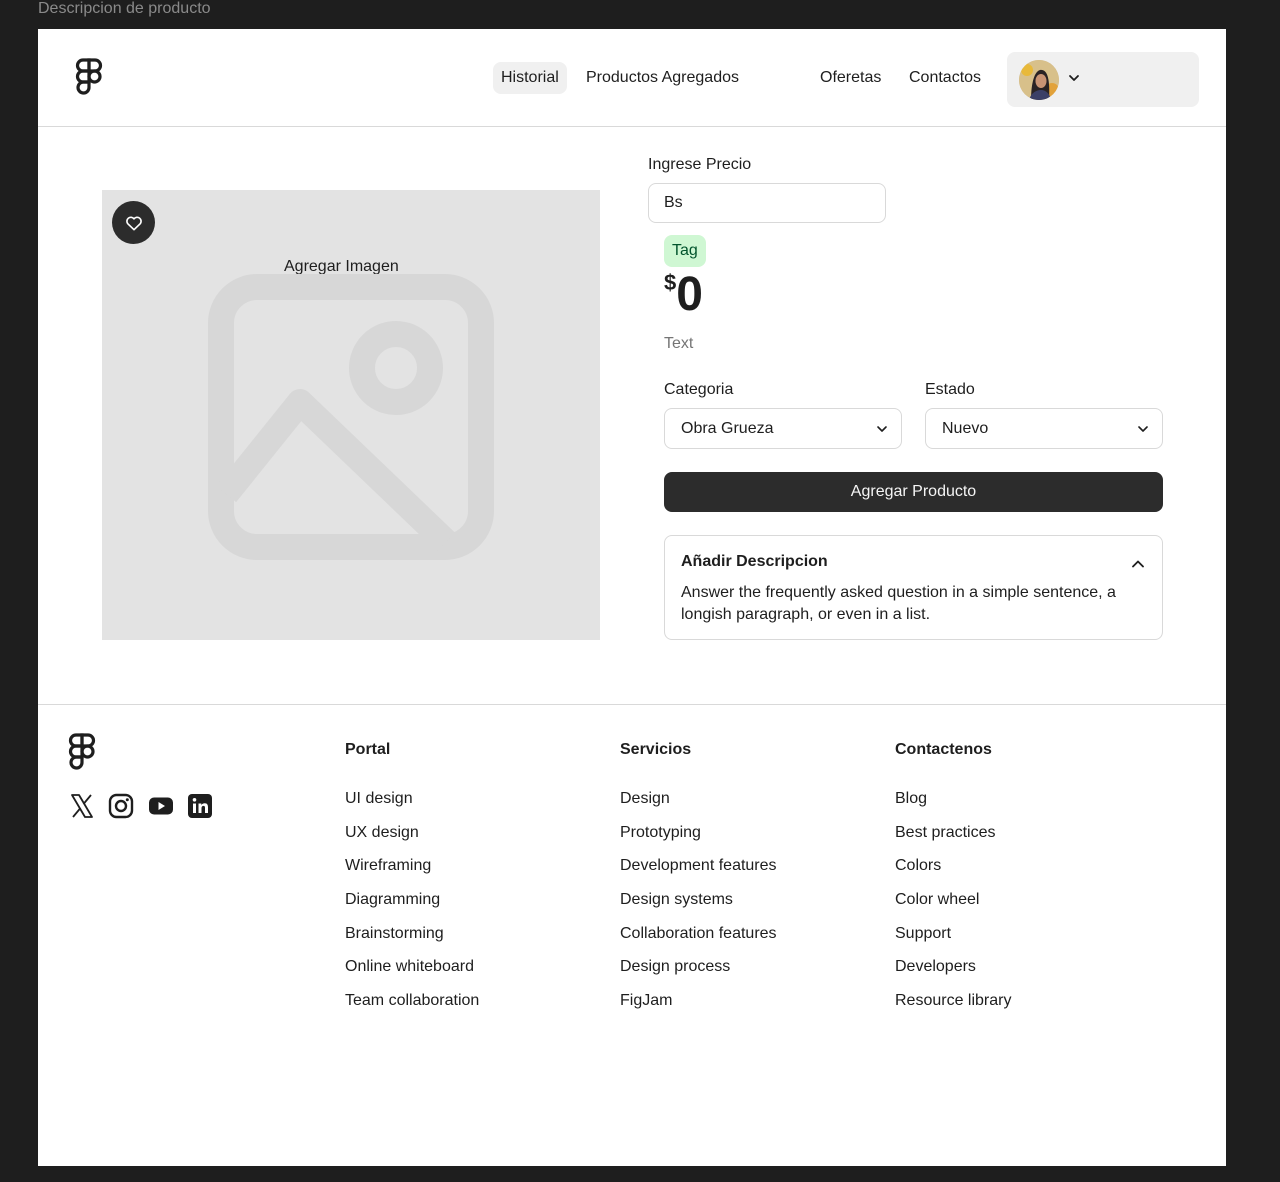  Describe the element at coordinates (754, 562) in the screenshot. I see `description-accordion-title: Añadir Descripcion` at that location.